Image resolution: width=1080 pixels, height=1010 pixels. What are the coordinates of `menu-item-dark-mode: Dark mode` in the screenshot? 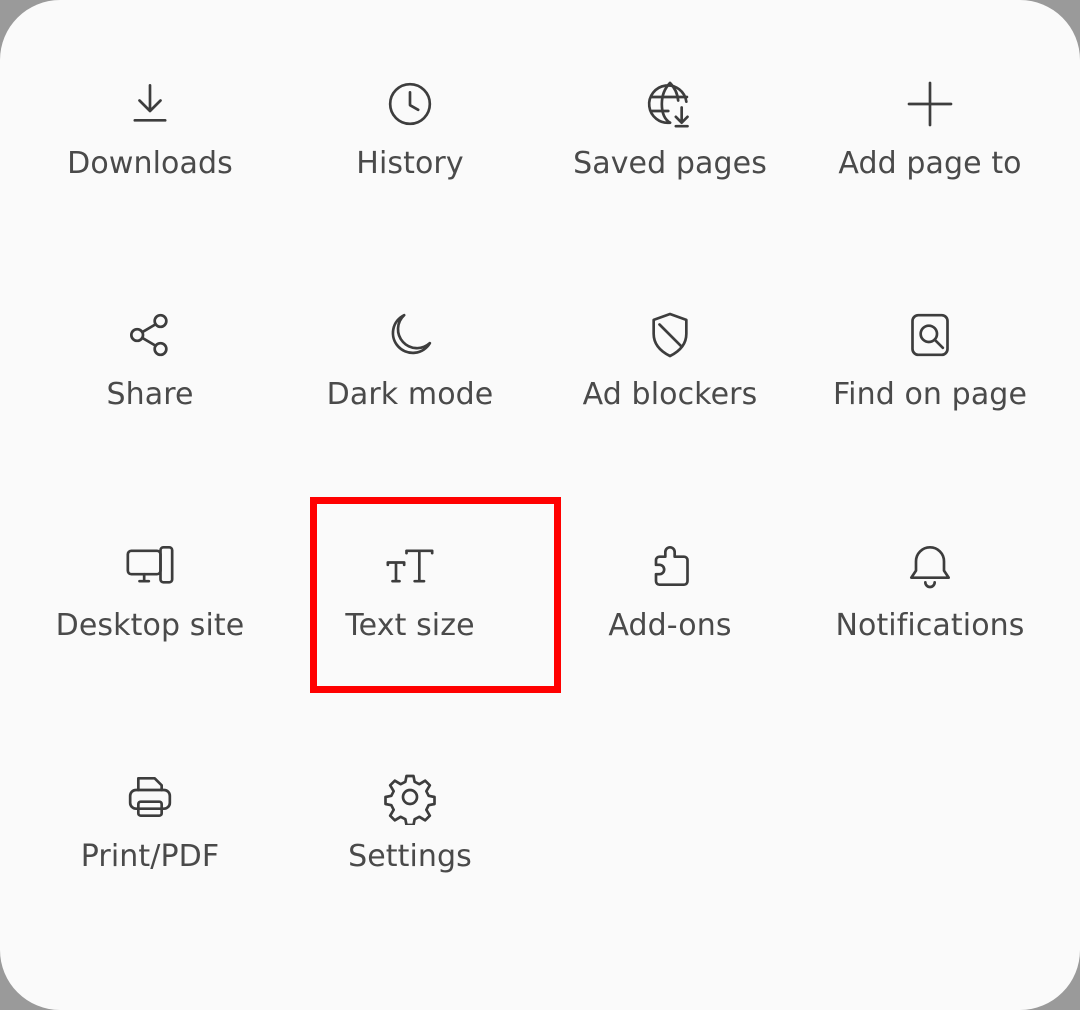 It's located at (410, 364).